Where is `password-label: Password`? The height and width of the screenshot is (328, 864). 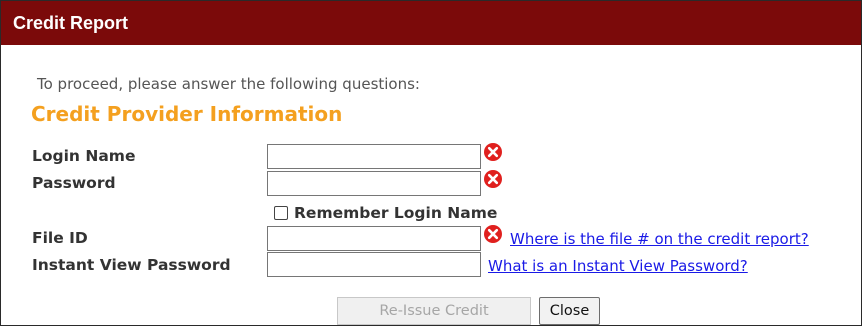
password-label: Password is located at coordinates (74, 183).